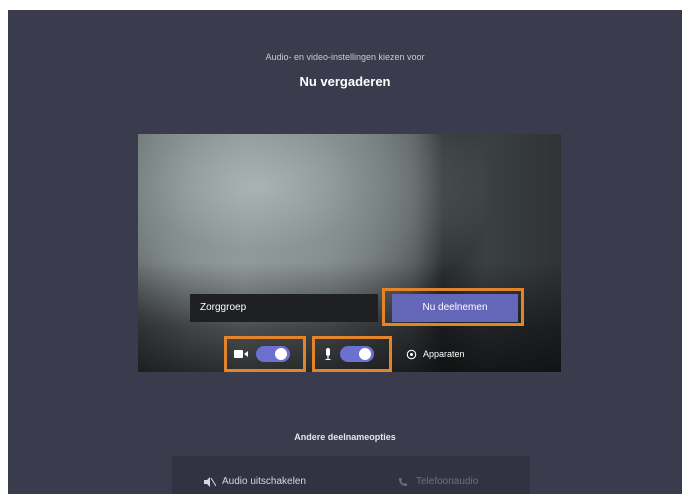 Image resolution: width=688 pixels, height=494 pixels. I want to click on camera-toggle, so click(262, 354).